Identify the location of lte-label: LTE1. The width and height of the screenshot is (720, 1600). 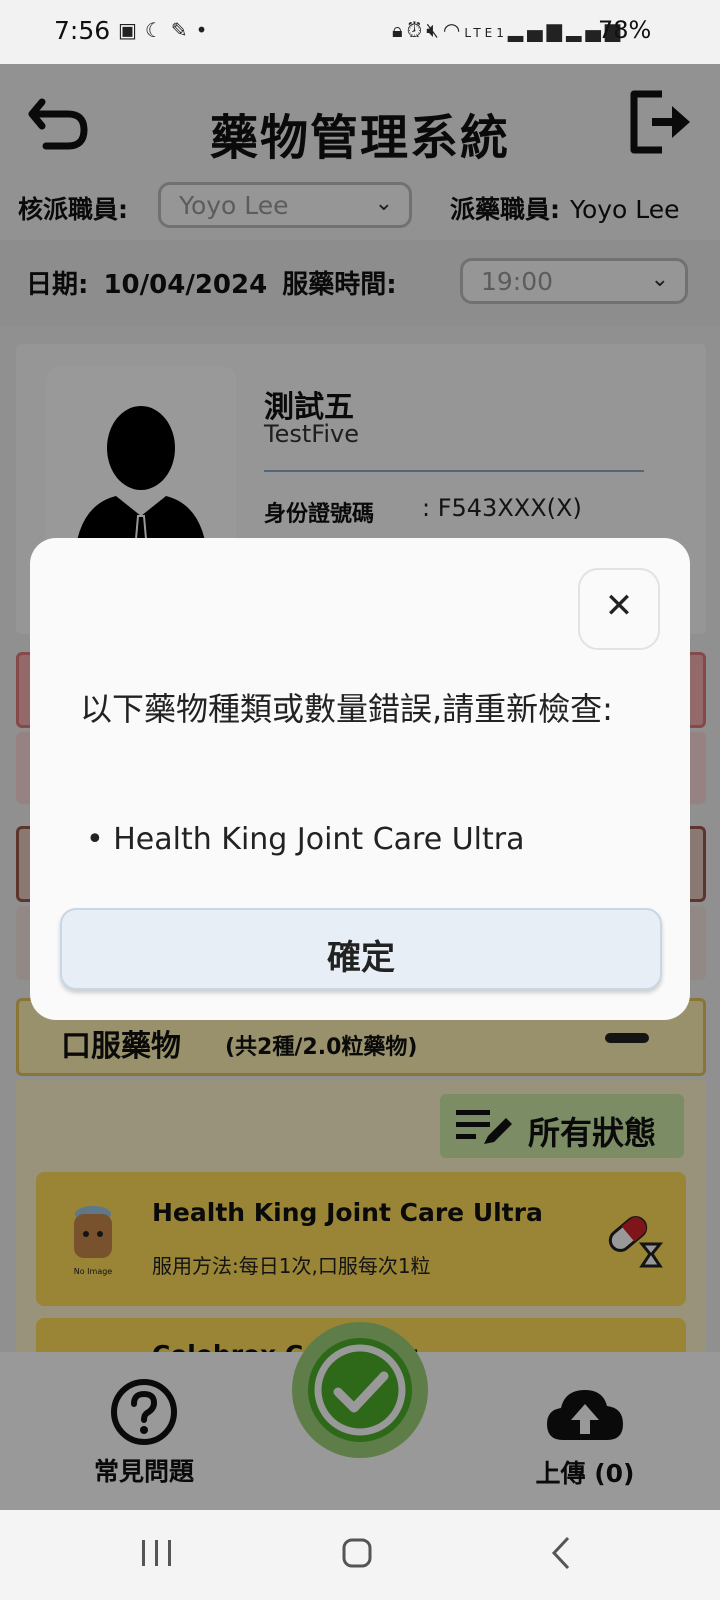
(486, 33).